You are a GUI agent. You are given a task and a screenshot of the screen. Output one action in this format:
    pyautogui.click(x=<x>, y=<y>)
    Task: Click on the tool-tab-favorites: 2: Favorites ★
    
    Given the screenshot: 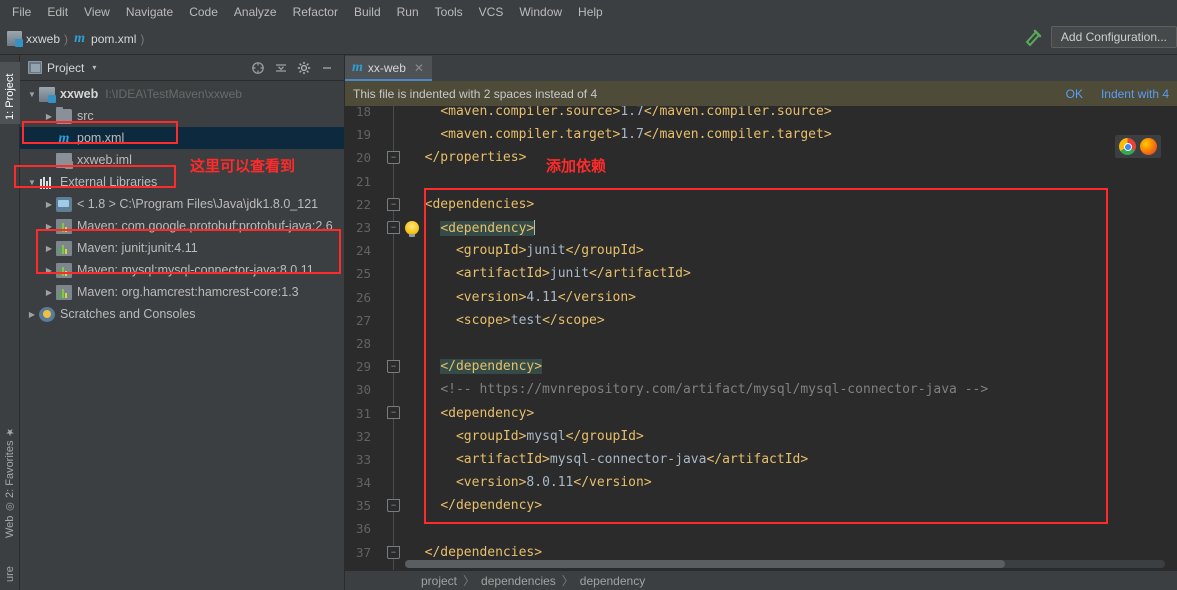 What is the action you would take?
    pyautogui.click(x=10, y=464)
    